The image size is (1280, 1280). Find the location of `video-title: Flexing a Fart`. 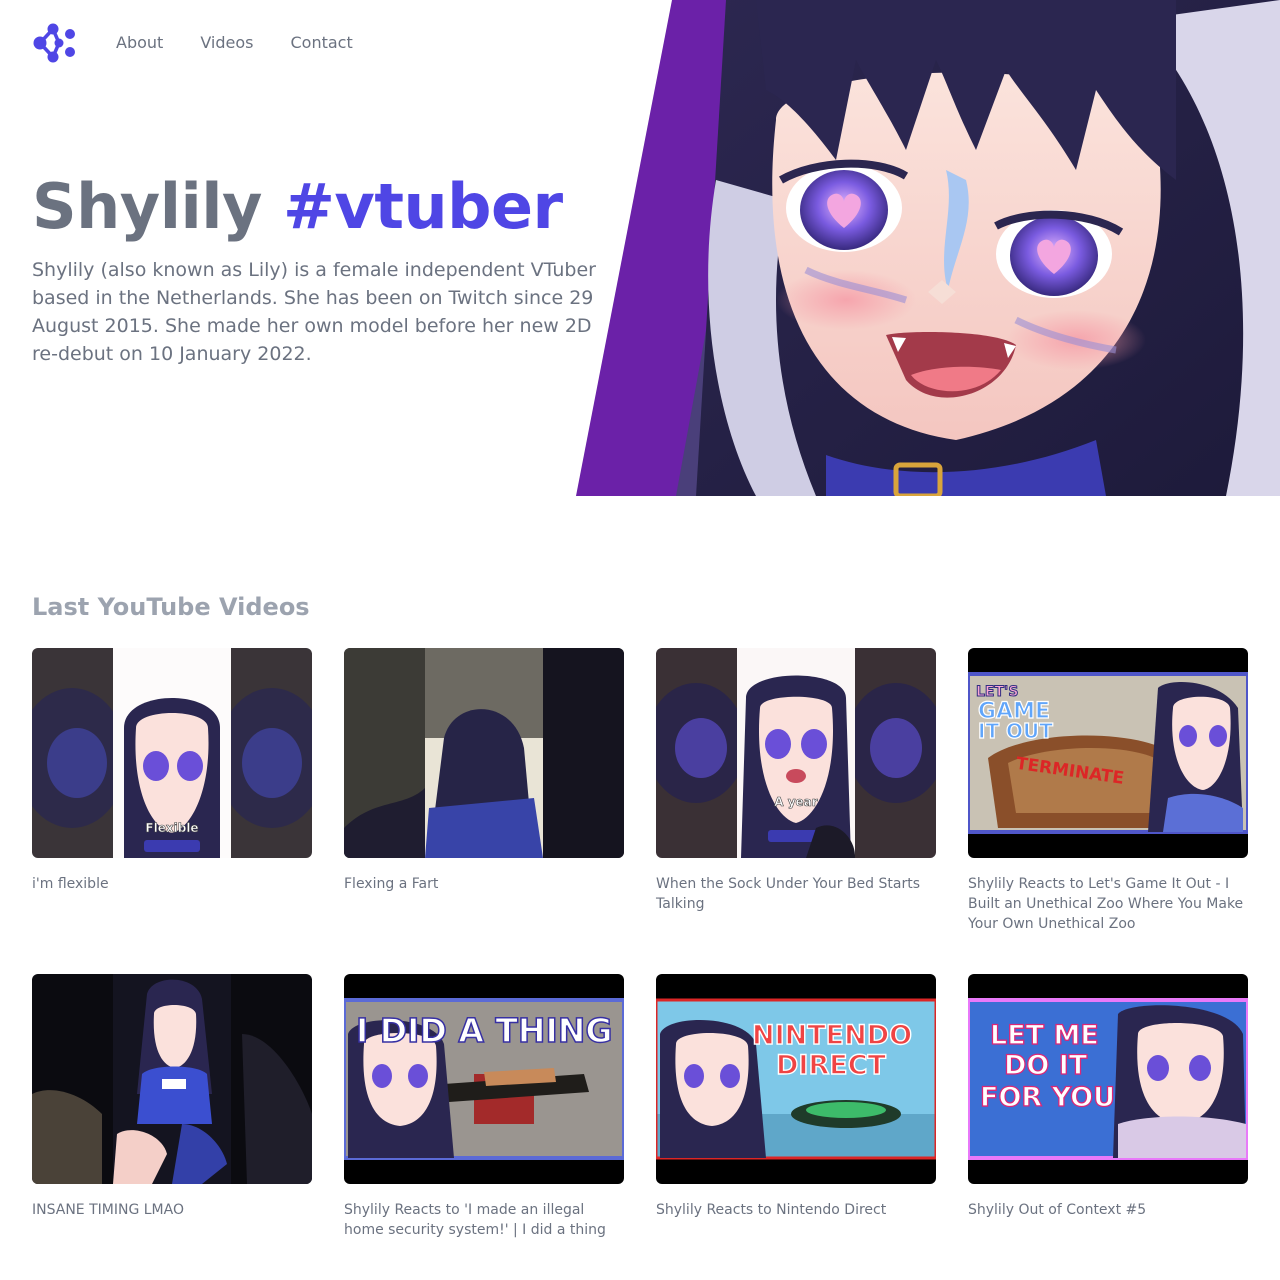

video-title: Flexing a Fart is located at coordinates (484, 884).